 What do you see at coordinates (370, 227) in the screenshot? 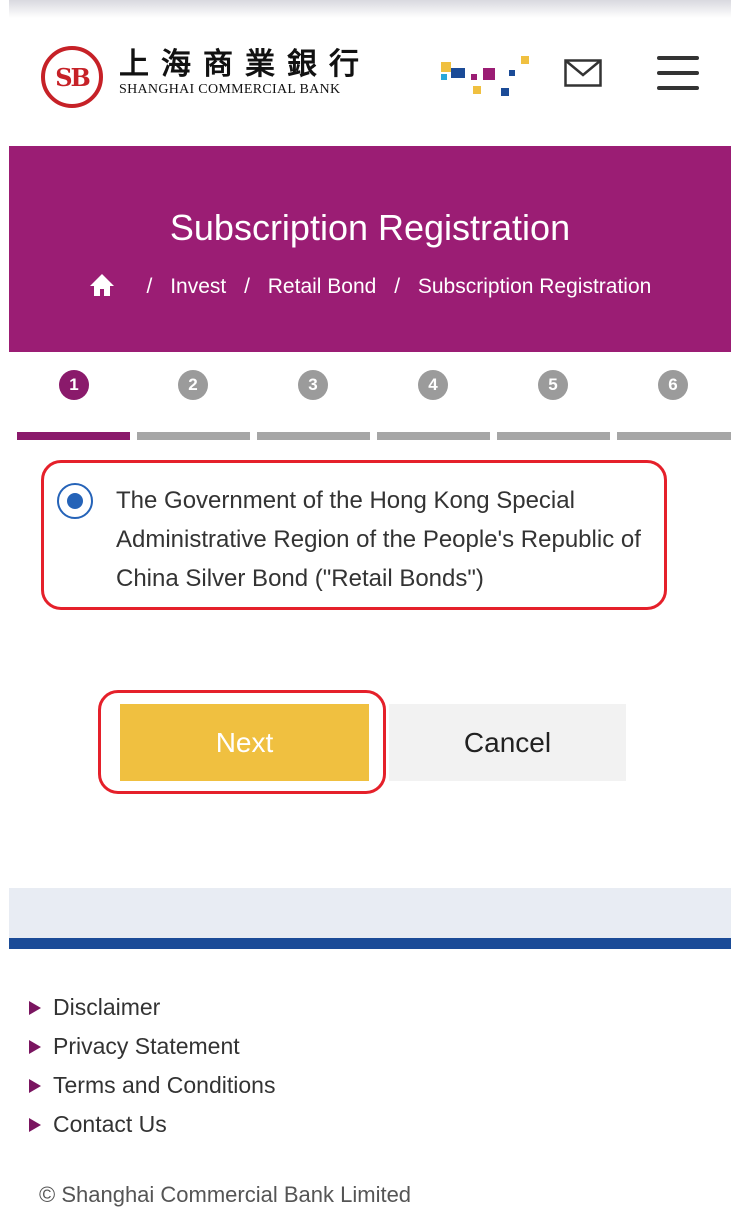
I see `page-title: Subscription Registration` at bounding box center [370, 227].